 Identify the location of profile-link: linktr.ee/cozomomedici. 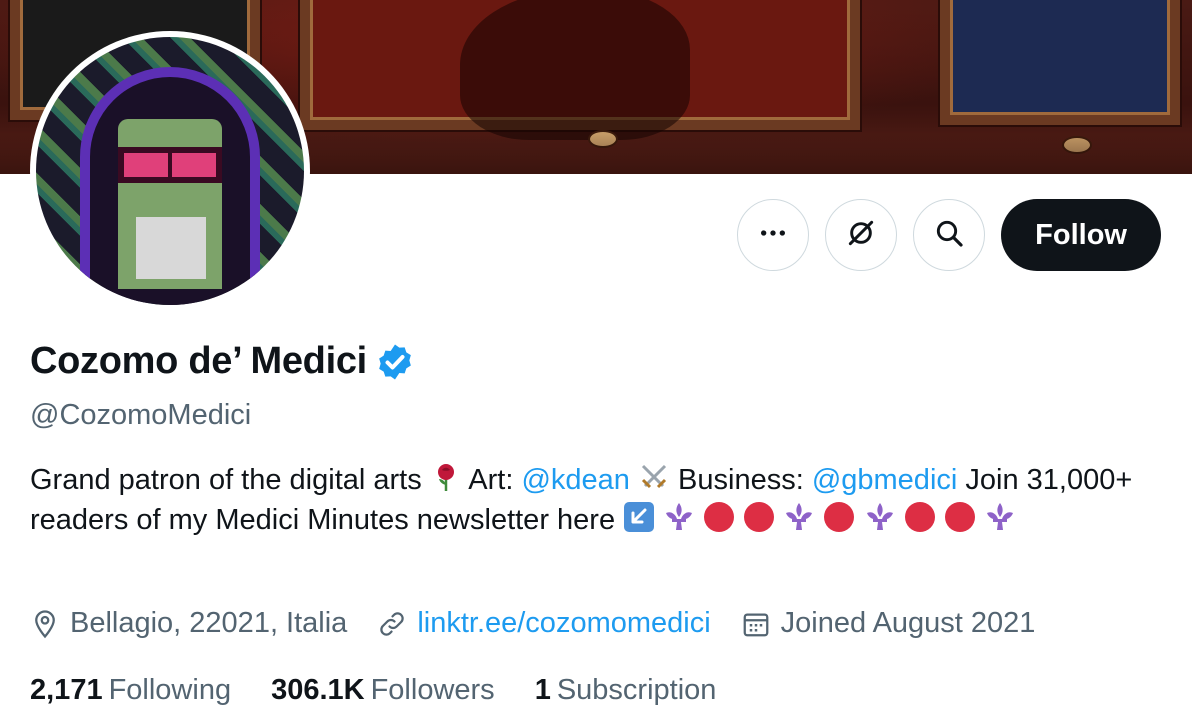
(544, 623).